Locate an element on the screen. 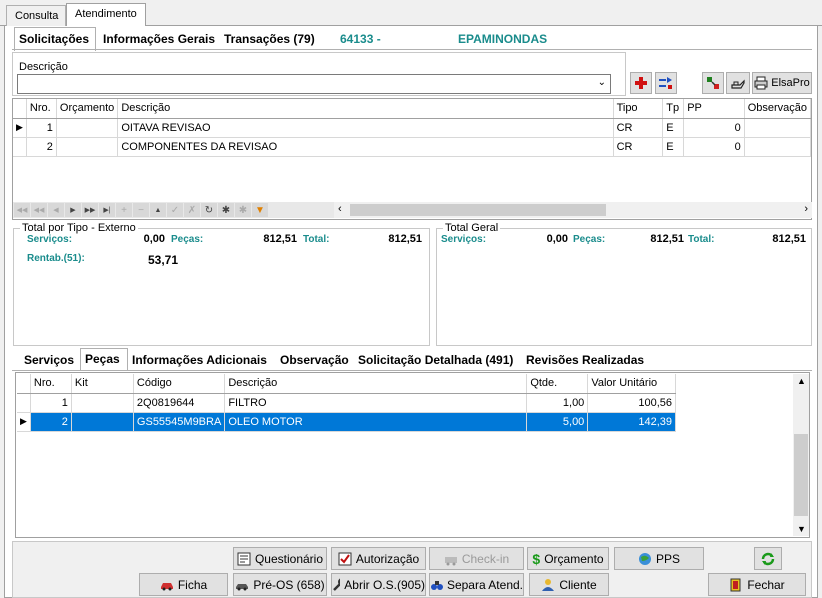  tab-informacoes-adicionais: Informações Adicionais is located at coordinates (199, 360).